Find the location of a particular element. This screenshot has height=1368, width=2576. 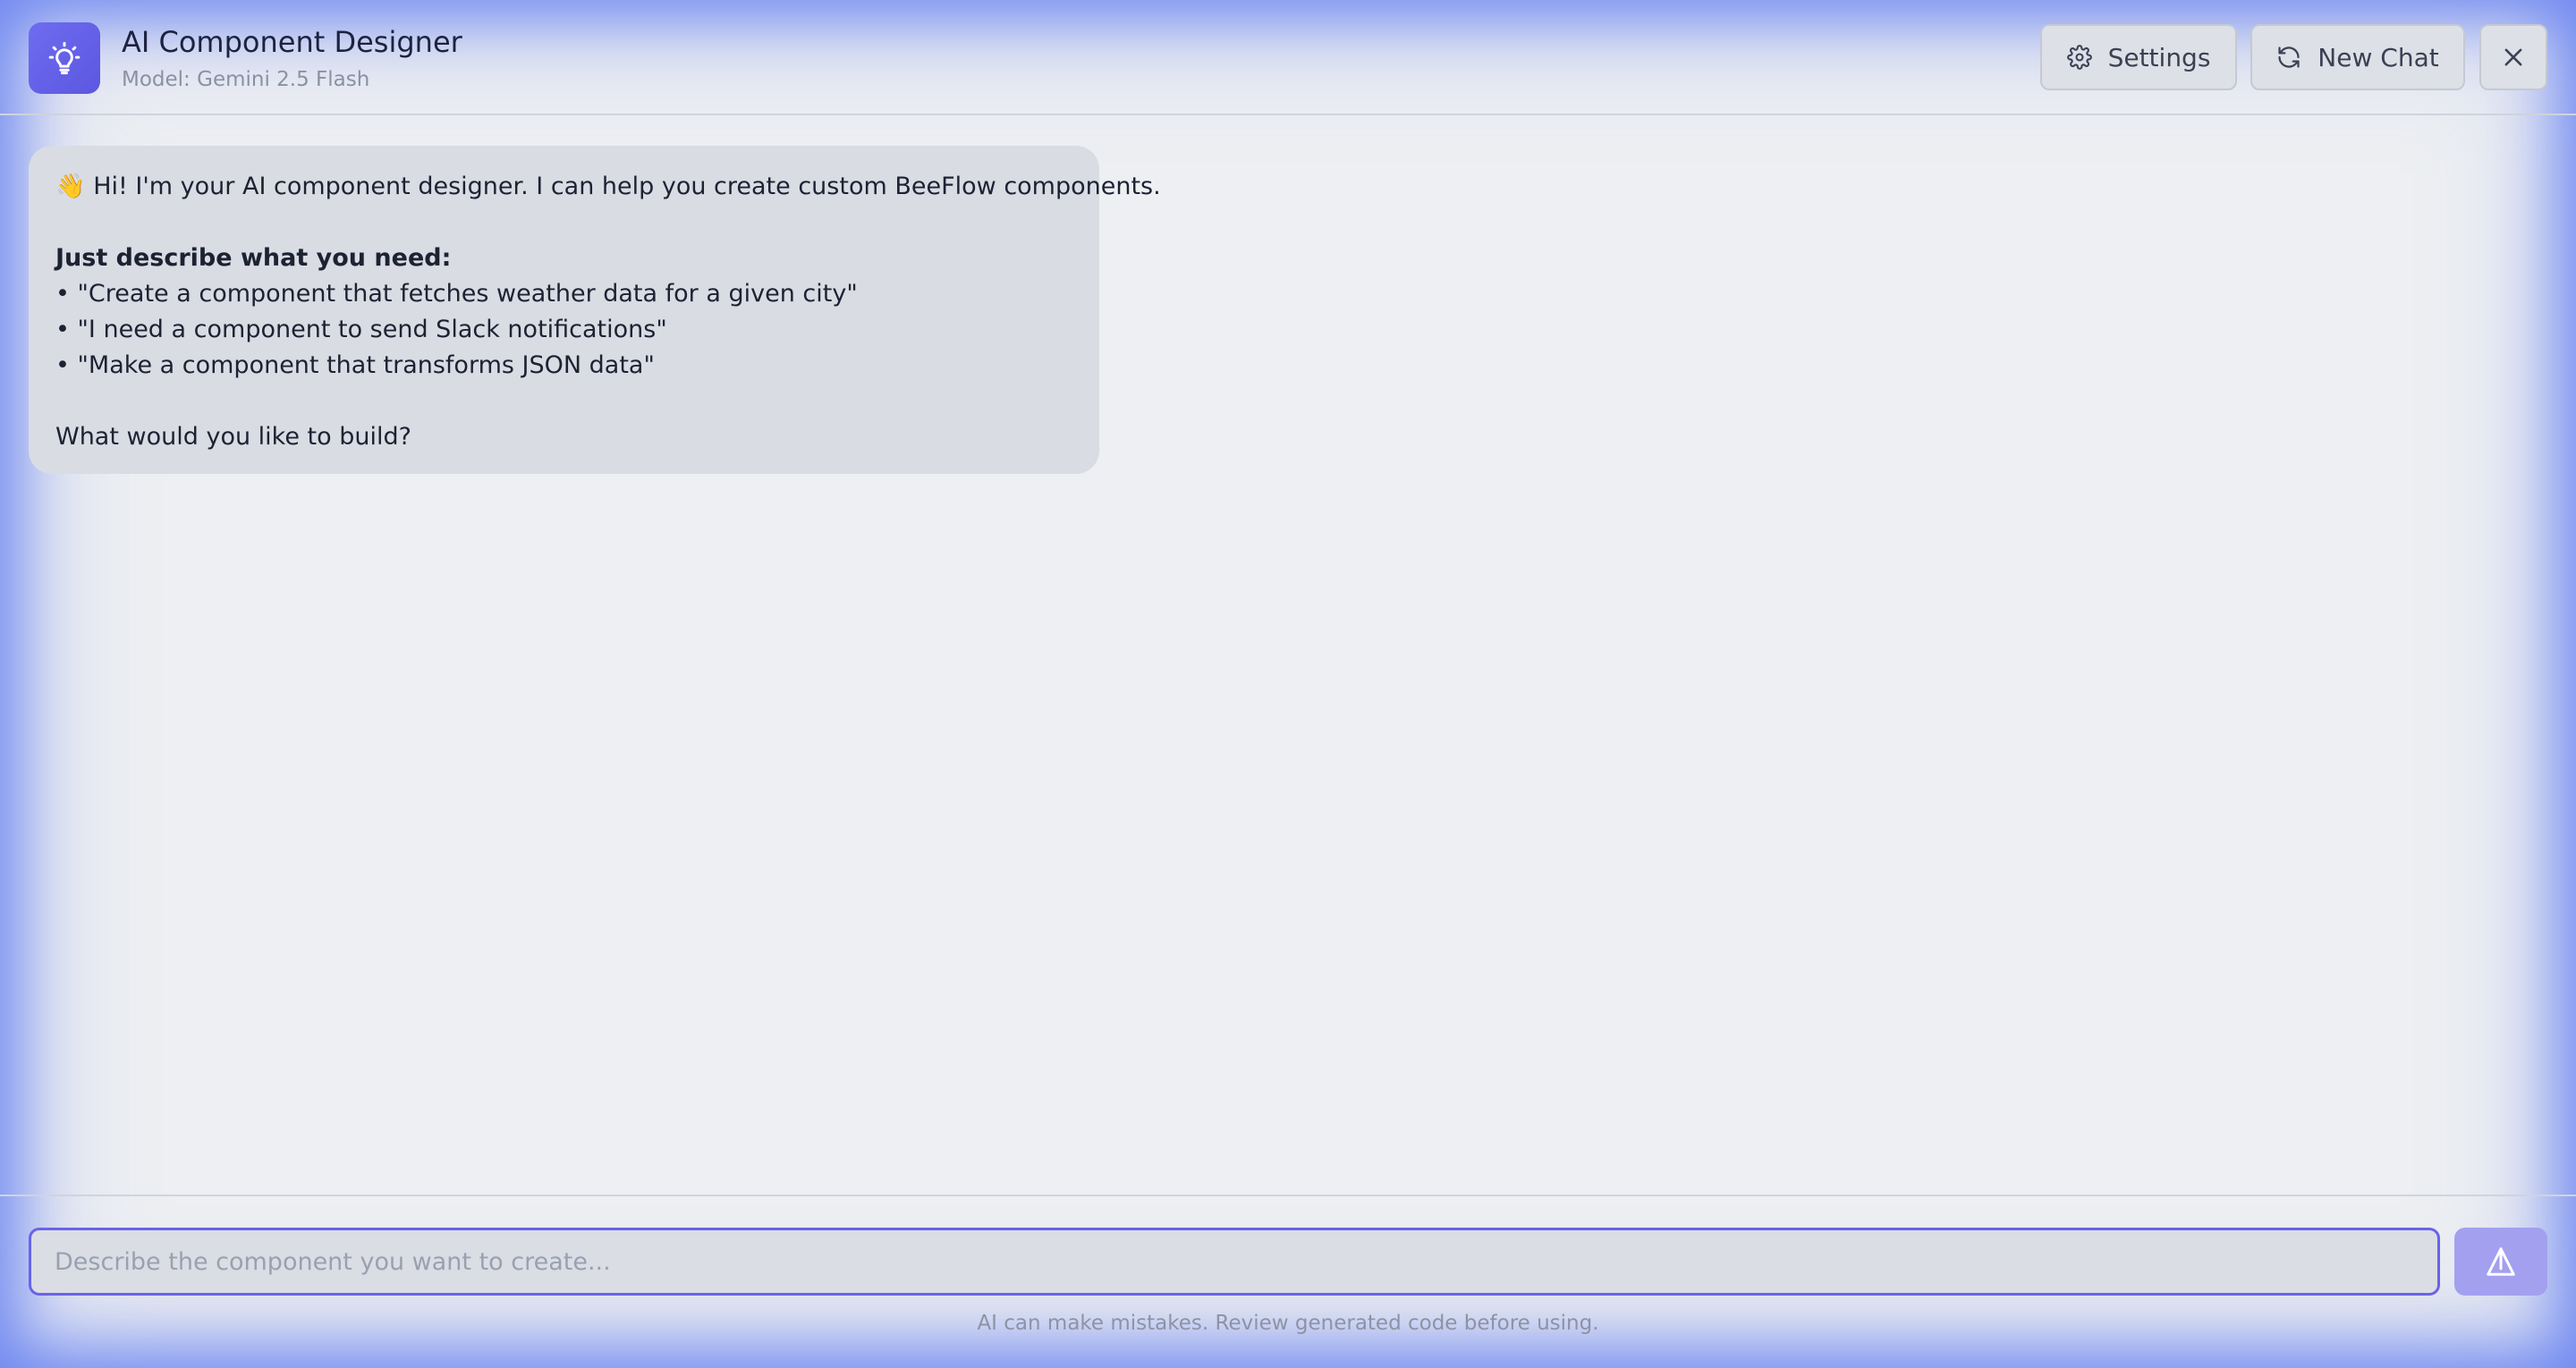

new-chat-button: New Chat is located at coordinates (2357, 57).